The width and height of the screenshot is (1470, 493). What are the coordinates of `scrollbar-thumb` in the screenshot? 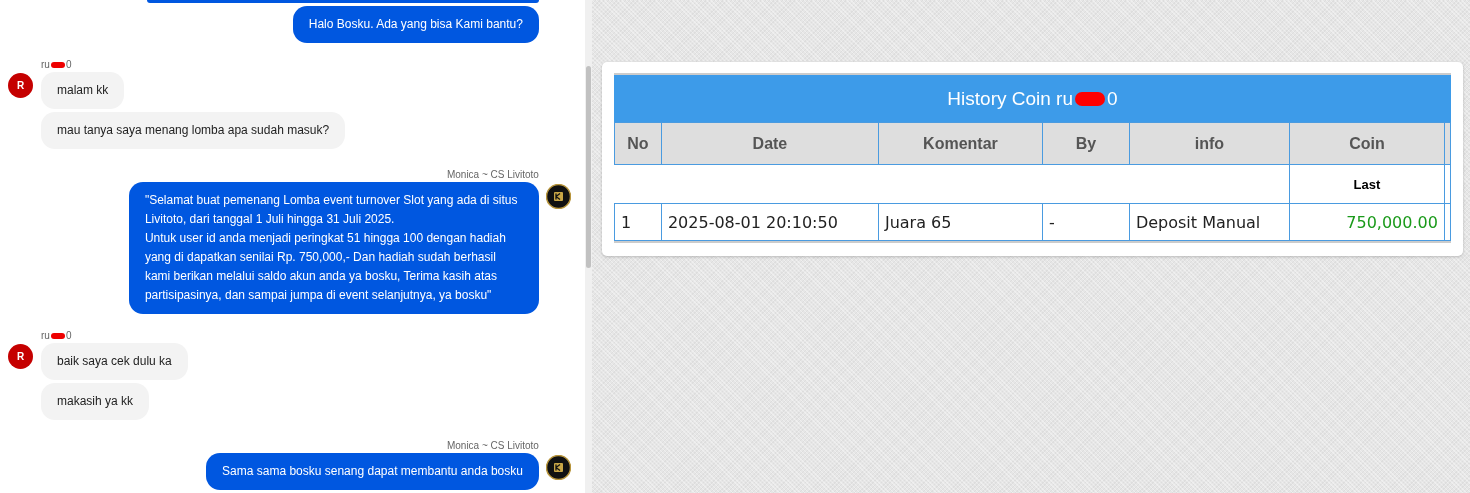 It's located at (588, 167).